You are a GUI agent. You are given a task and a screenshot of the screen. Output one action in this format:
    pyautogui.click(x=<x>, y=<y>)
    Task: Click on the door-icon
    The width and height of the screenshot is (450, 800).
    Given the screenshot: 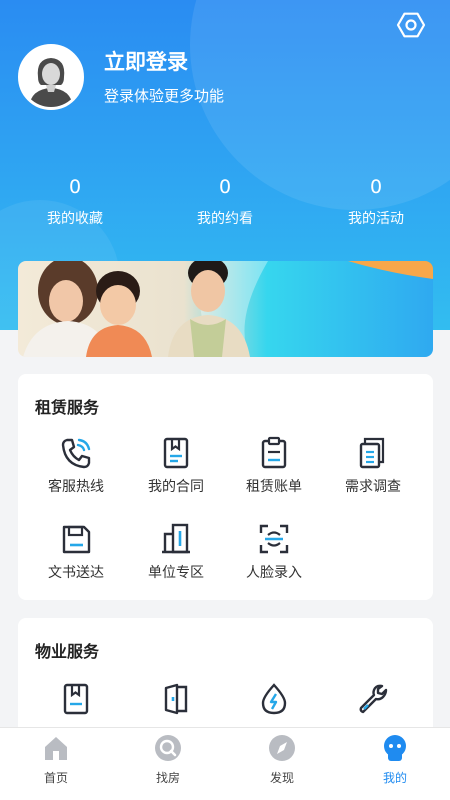 What is the action you would take?
    pyautogui.click(x=176, y=699)
    